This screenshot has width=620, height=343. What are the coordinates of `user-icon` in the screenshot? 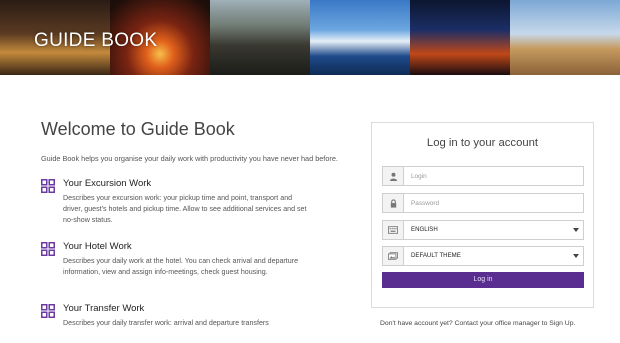 It's located at (393, 176).